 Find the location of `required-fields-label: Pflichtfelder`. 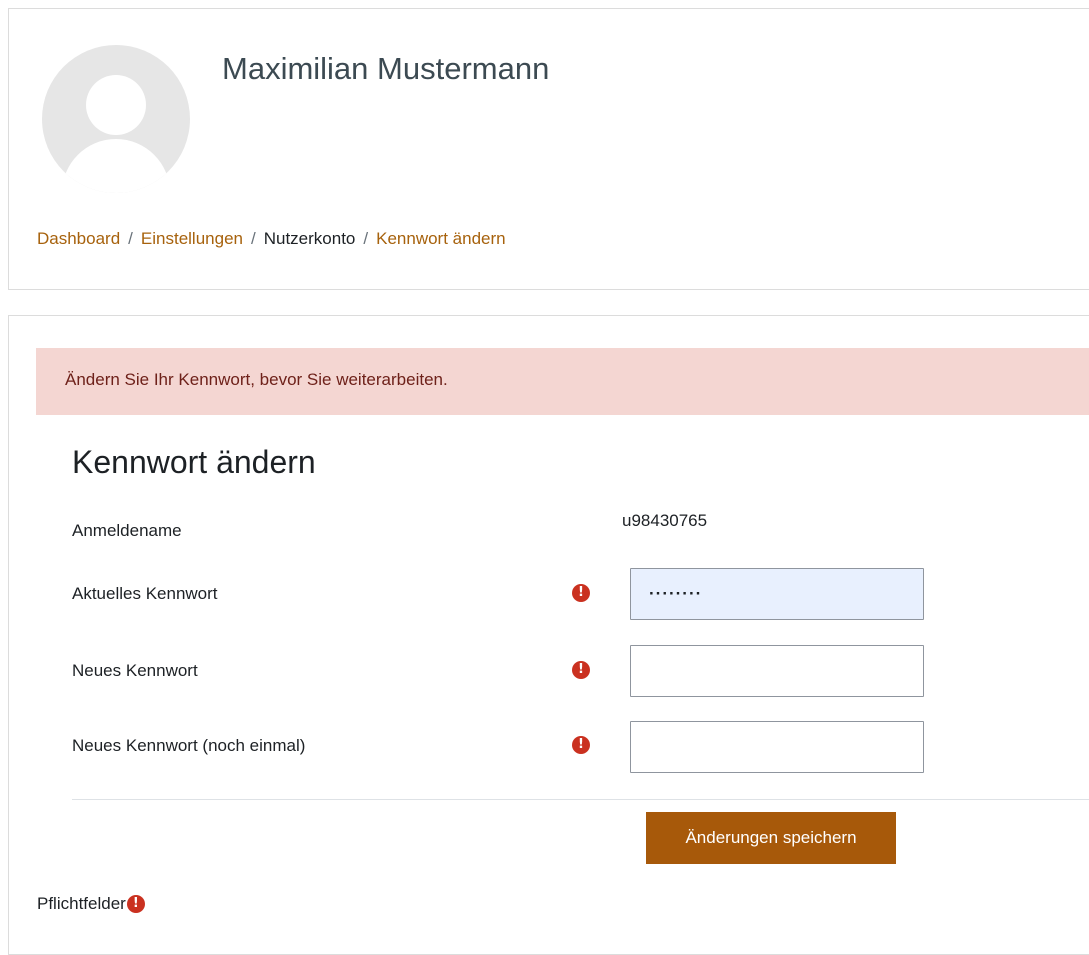

required-fields-label: Pflichtfelder is located at coordinates (81, 903).